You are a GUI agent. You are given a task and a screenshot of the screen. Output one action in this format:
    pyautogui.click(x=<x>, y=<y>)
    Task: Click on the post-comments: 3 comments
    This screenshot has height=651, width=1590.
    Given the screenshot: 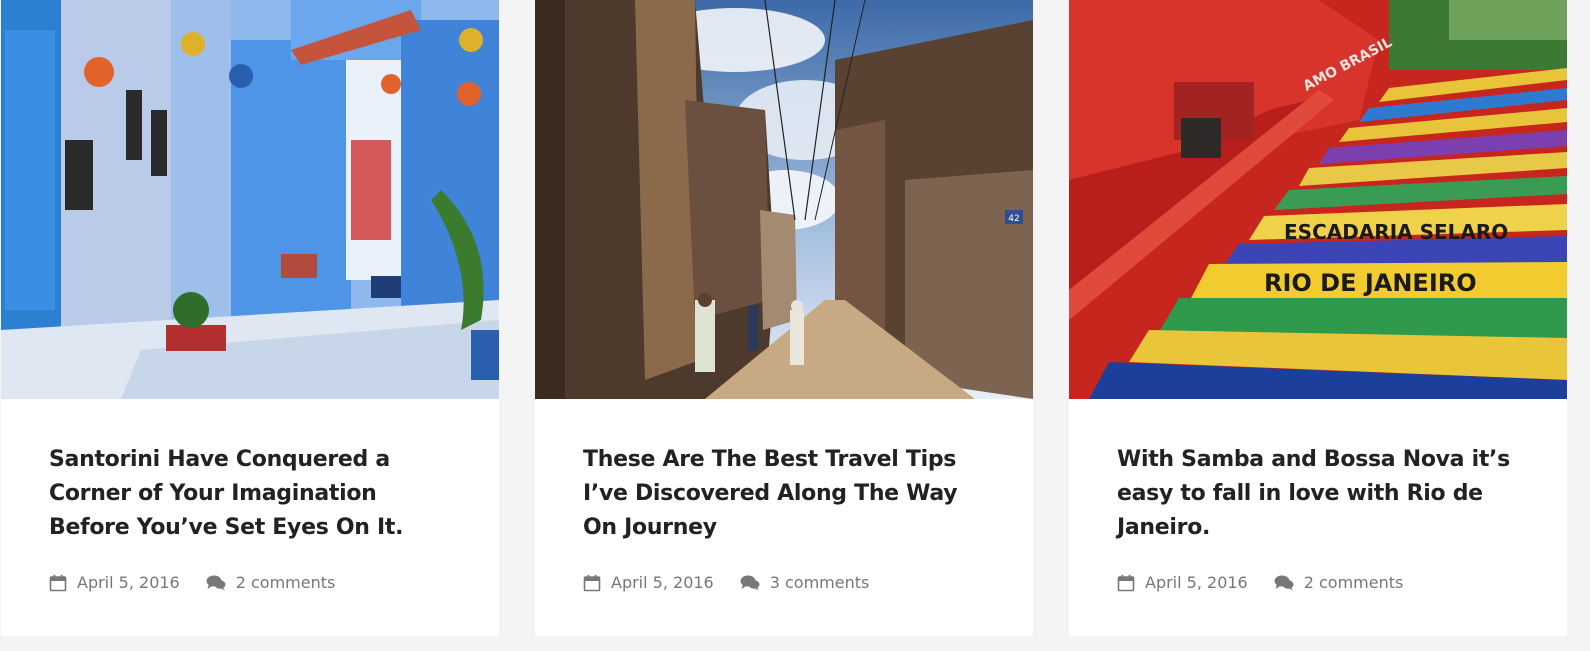 What is the action you would take?
    pyautogui.click(x=805, y=582)
    